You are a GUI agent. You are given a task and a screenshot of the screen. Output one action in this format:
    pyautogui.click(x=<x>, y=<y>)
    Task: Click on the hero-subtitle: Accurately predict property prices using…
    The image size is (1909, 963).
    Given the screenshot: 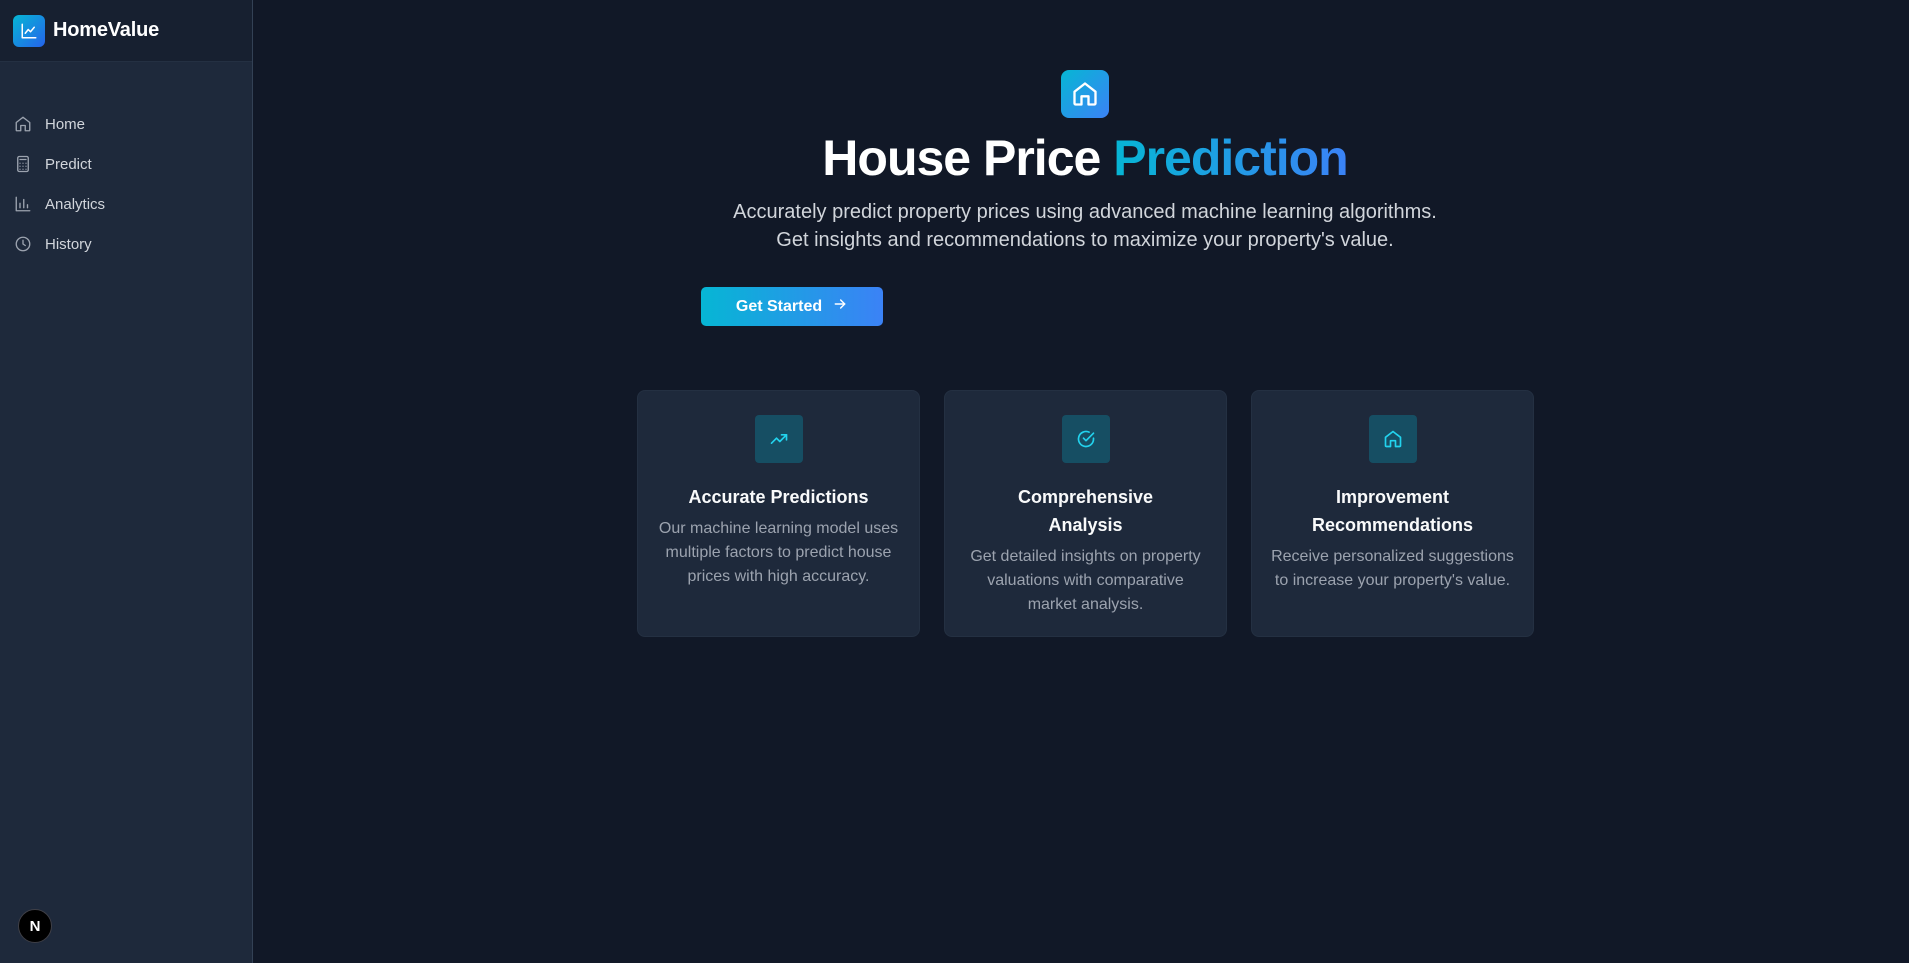 What is the action you would take?
    pyautogui.click(x=1081, y=226)
    